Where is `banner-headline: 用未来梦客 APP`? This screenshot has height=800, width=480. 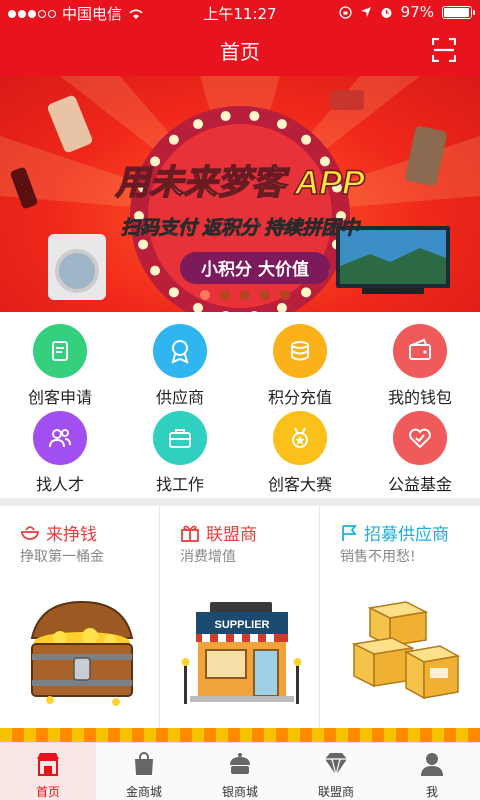
banner-headline: 用未来梦客 APP is located at coordinates (239, 183).